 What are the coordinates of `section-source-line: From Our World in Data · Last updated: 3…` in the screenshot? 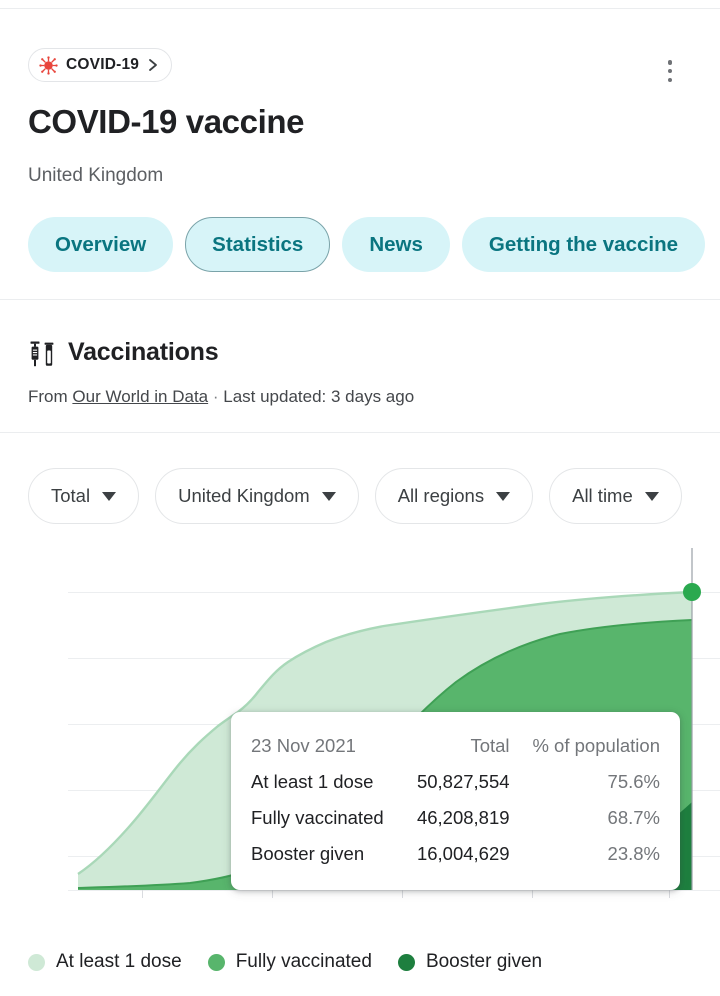 It's located at (221, 397).